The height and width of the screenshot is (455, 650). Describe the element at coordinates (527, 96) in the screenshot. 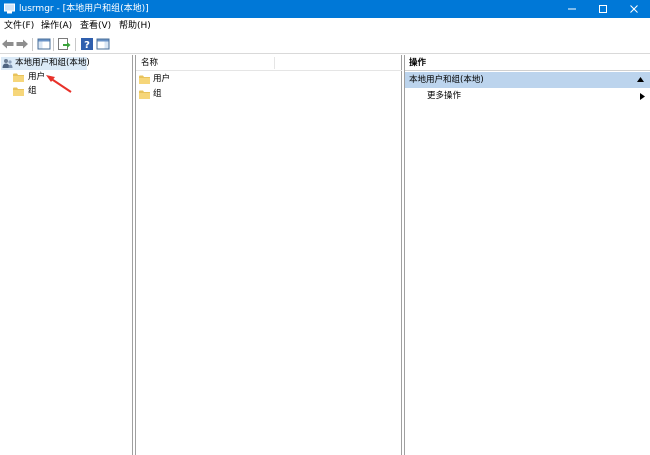

I see `action-more-actions: 更多操作` at that location.